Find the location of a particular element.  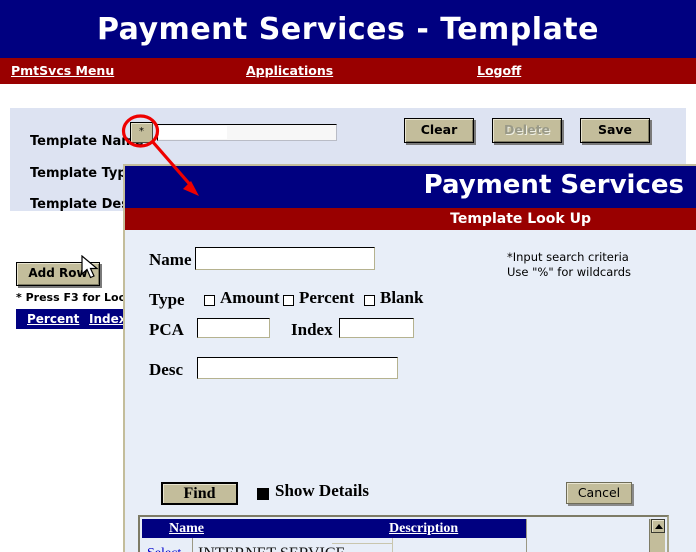

page-banner: Payment Services - Template is located at coordinates (348, 29).